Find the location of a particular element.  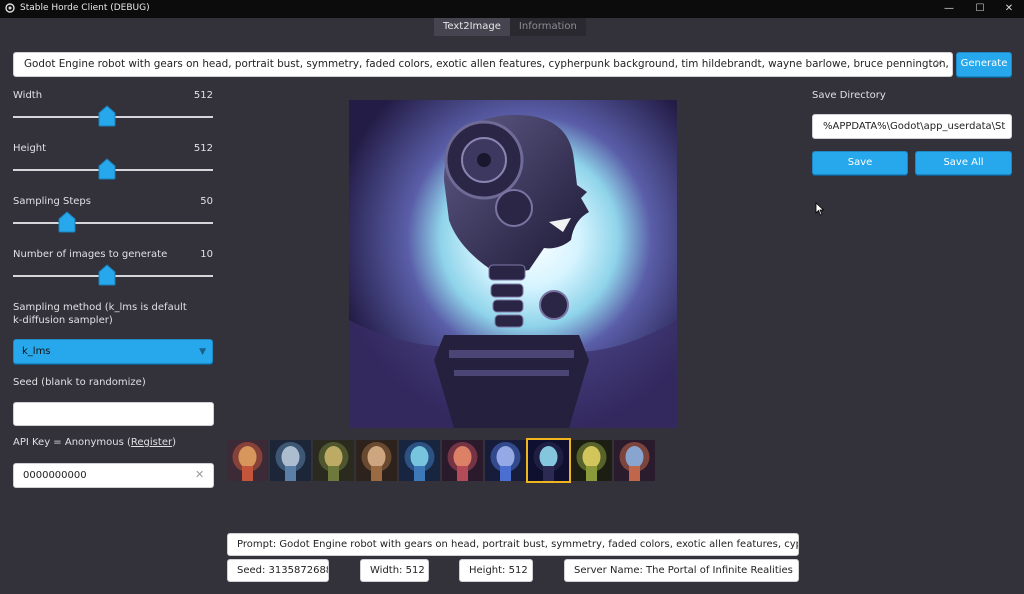

save-button: Save is located at coordinates (860, 163).